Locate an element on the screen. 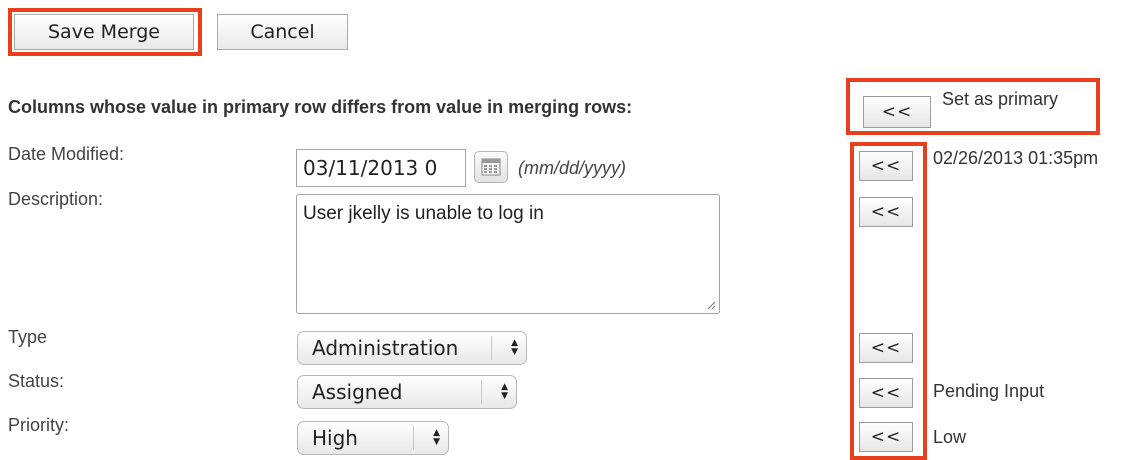 The image size is (1145, 460). type-select: Administration ▲ ▼ is located at coordinates (412, 348).